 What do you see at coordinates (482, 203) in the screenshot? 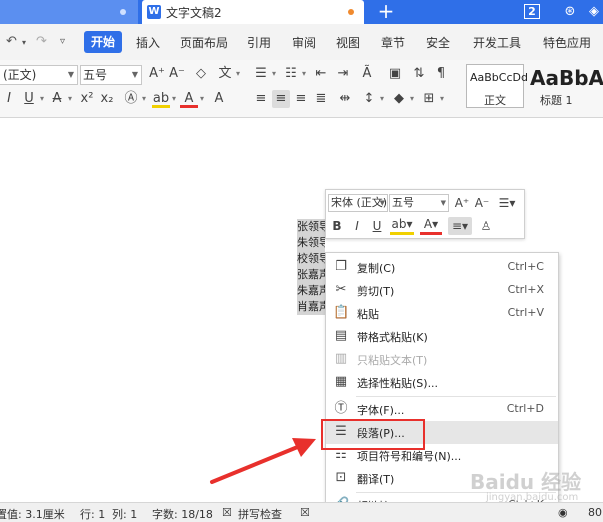
I see `mini-shrink-font-icon: A⁻` at bounding box center [482, 203].